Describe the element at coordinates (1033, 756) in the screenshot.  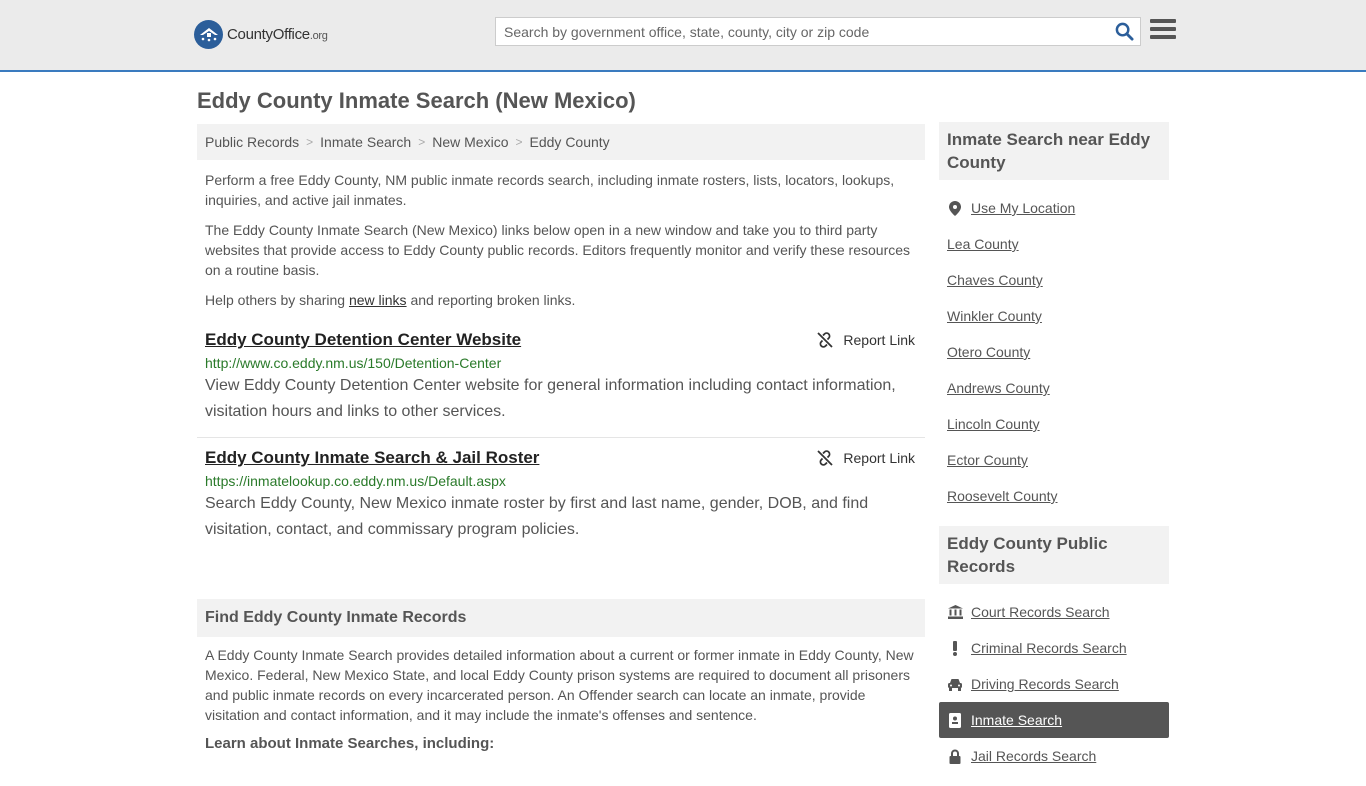
I see `jail-records-link: Jail Records Search` at that location.